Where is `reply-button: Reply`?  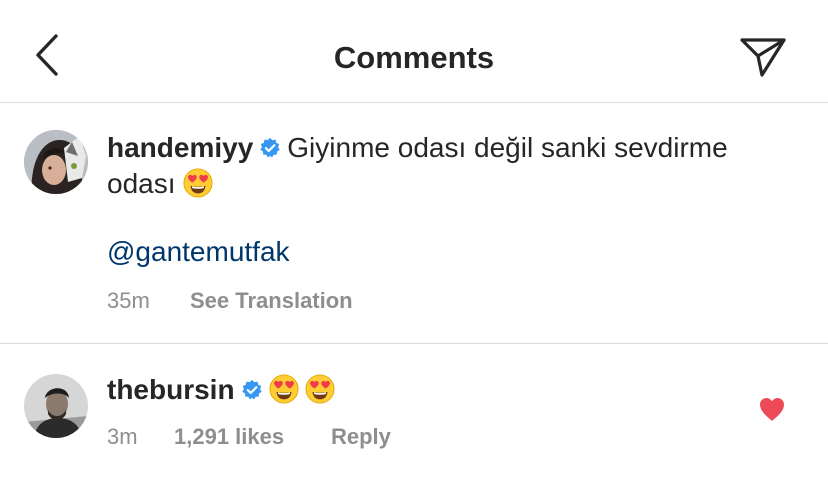 reply-button: Reply is located at coordinates (361, 437).